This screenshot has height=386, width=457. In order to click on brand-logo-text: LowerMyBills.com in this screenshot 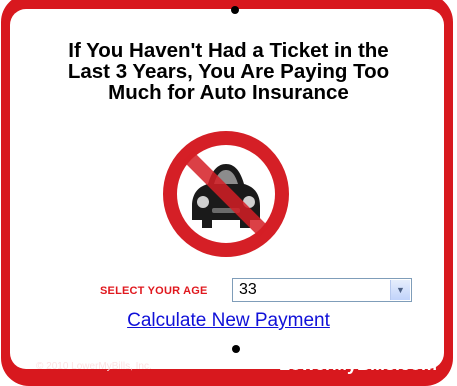, I will do `click(358, 364)`.